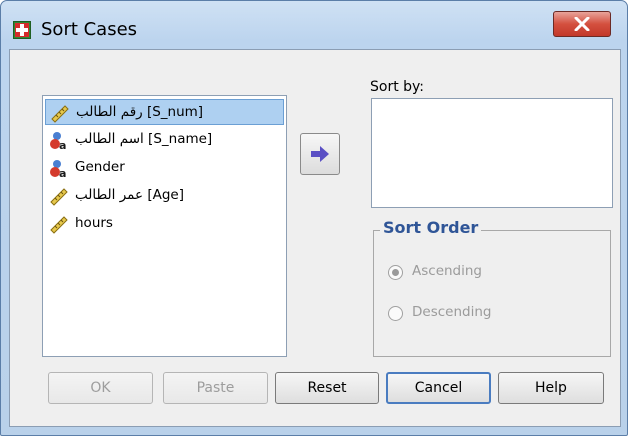 Image resolution: width=628 pixels, height=436 pixels. What do you see at coordinates (94, 223) in the screenshot?
I see `variable-label: hours` at bounding box center [94, 223].